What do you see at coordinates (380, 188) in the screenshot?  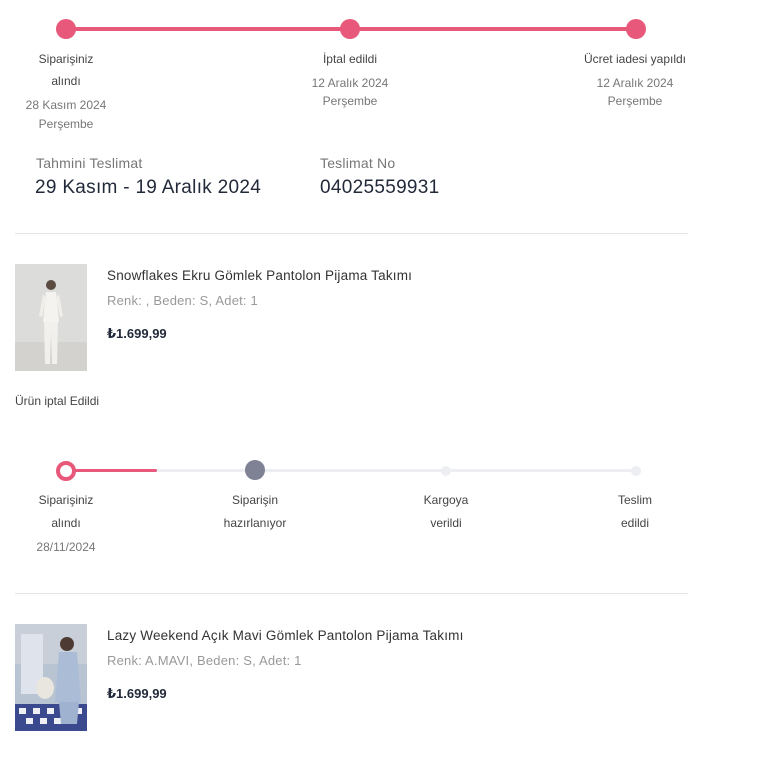 I see `tracking-number-value: 04025559931` at bounding box center [380, 188].